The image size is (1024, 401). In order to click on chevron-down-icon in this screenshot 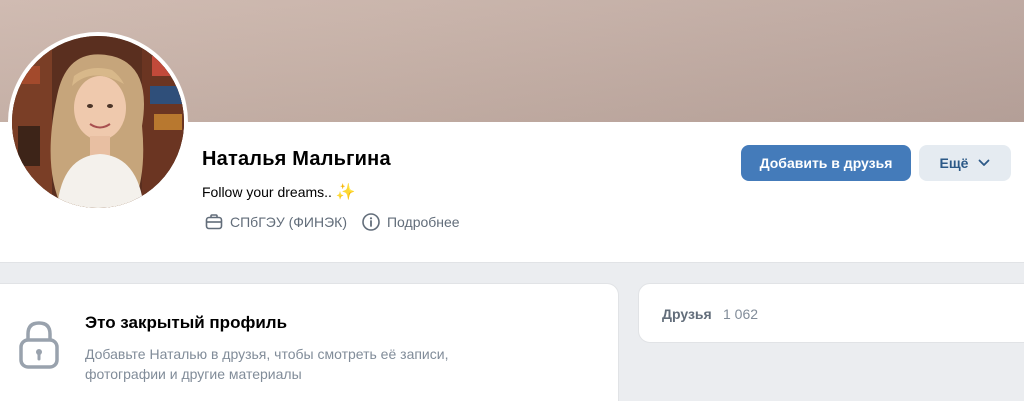, I will do `click(984, 162)`.